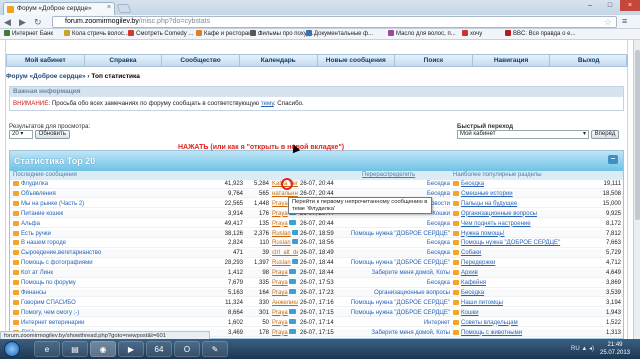 This screenshot has width=640, height=359. I want to click on scrollbar-thumb, so click(637, 135).